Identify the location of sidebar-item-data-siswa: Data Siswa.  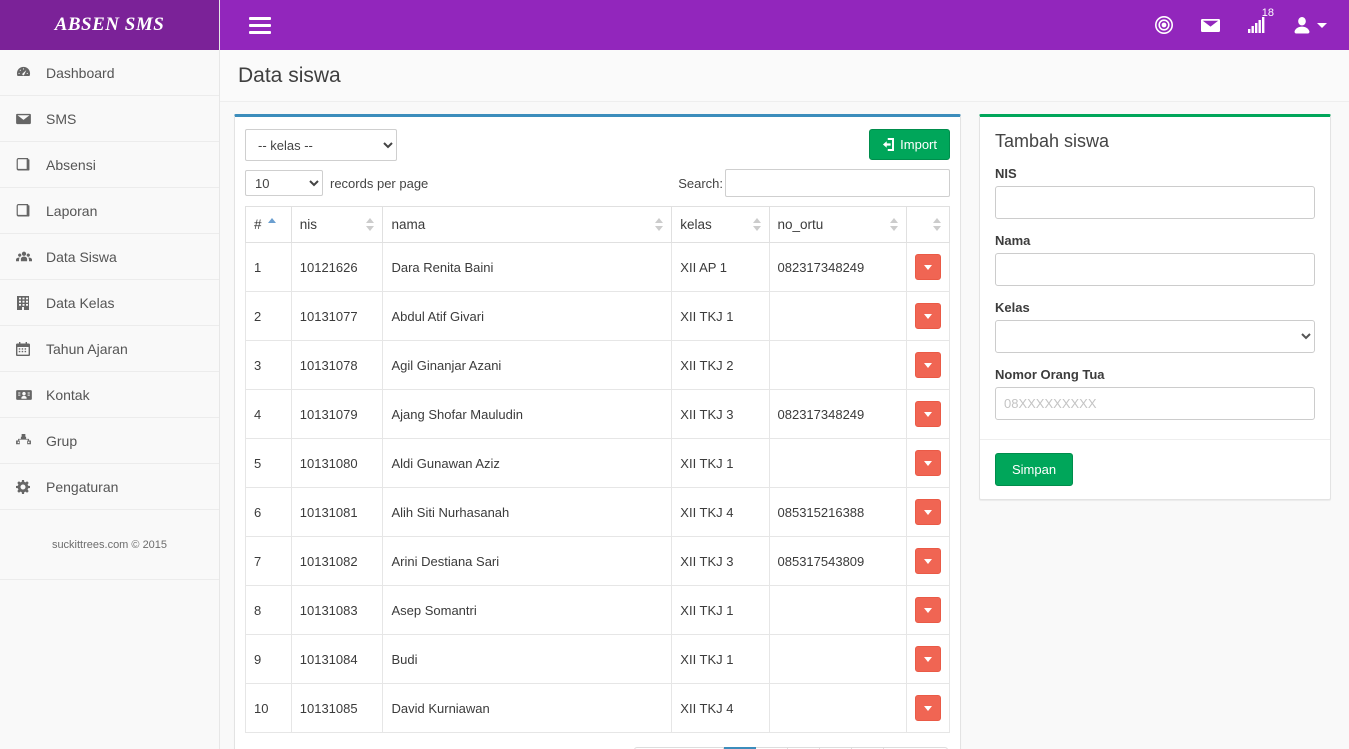
(109, 257).